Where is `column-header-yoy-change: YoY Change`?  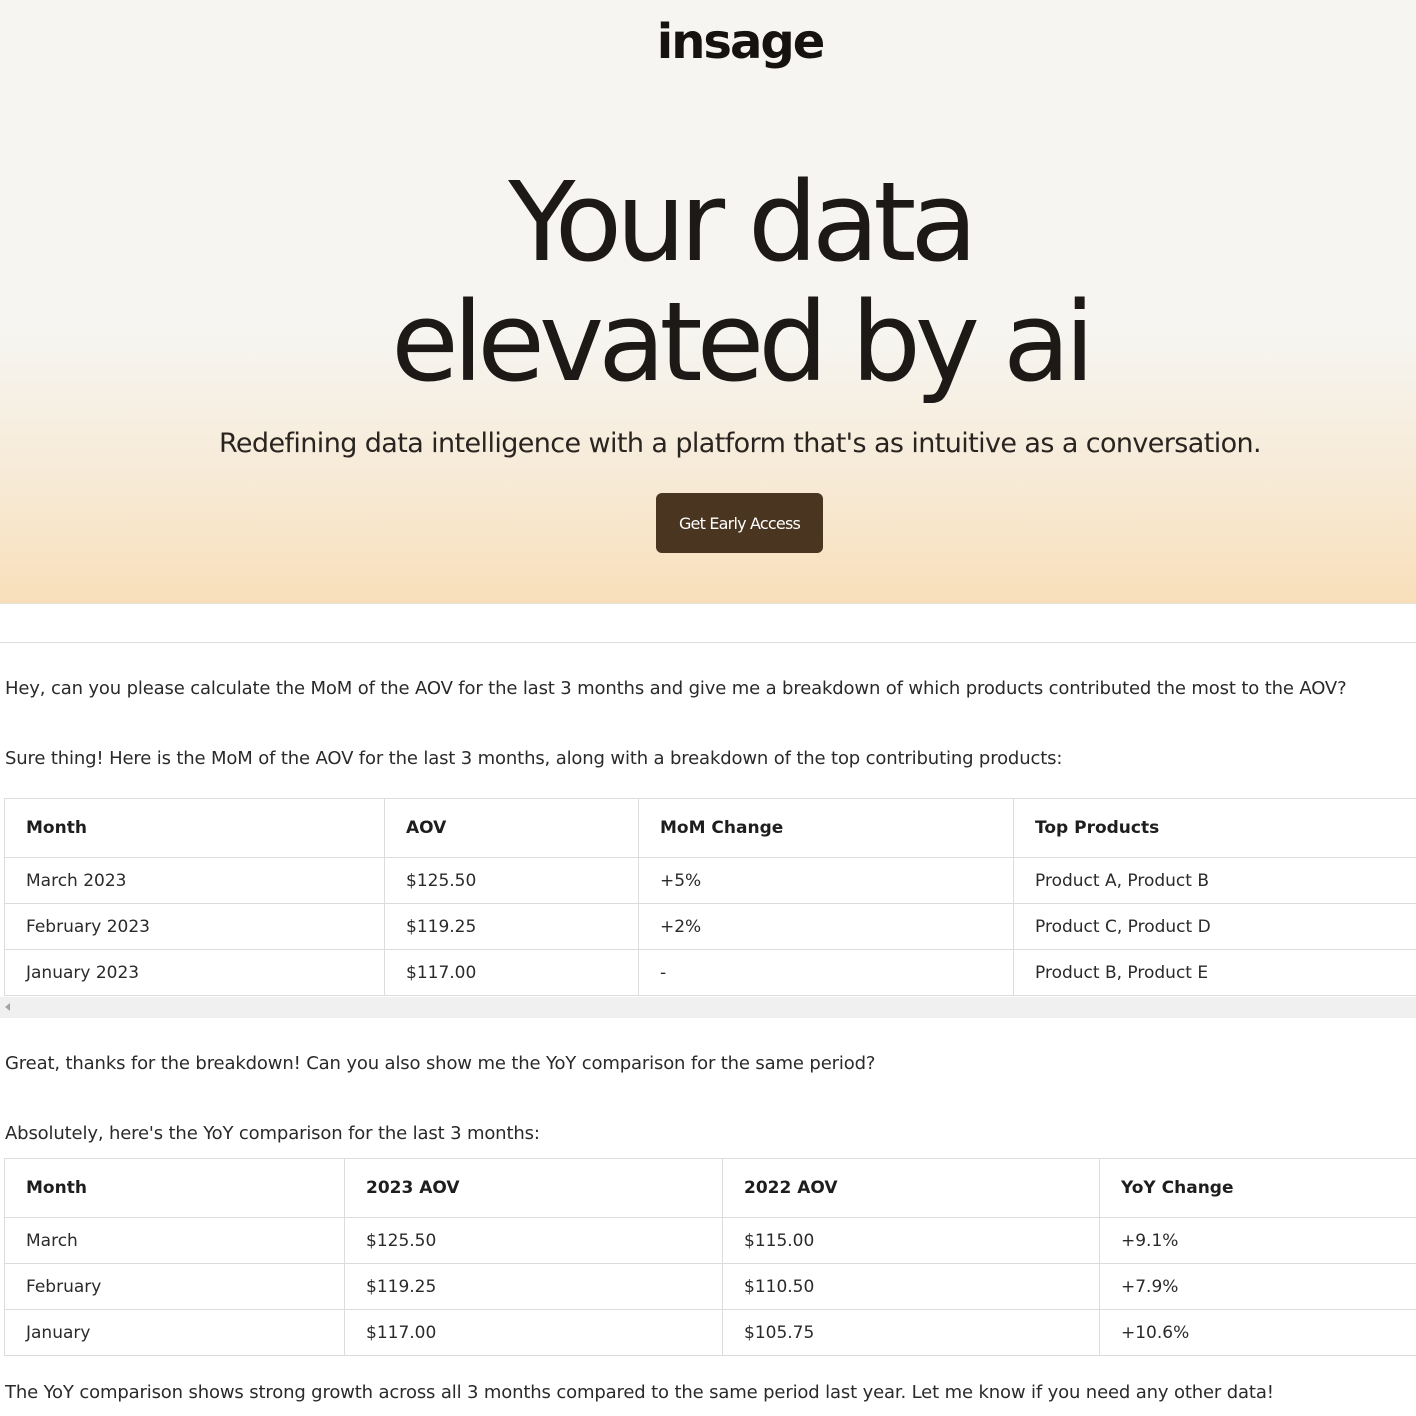
column-header-yoy-change: YoY Change is located at coordinates (1257, 1188).